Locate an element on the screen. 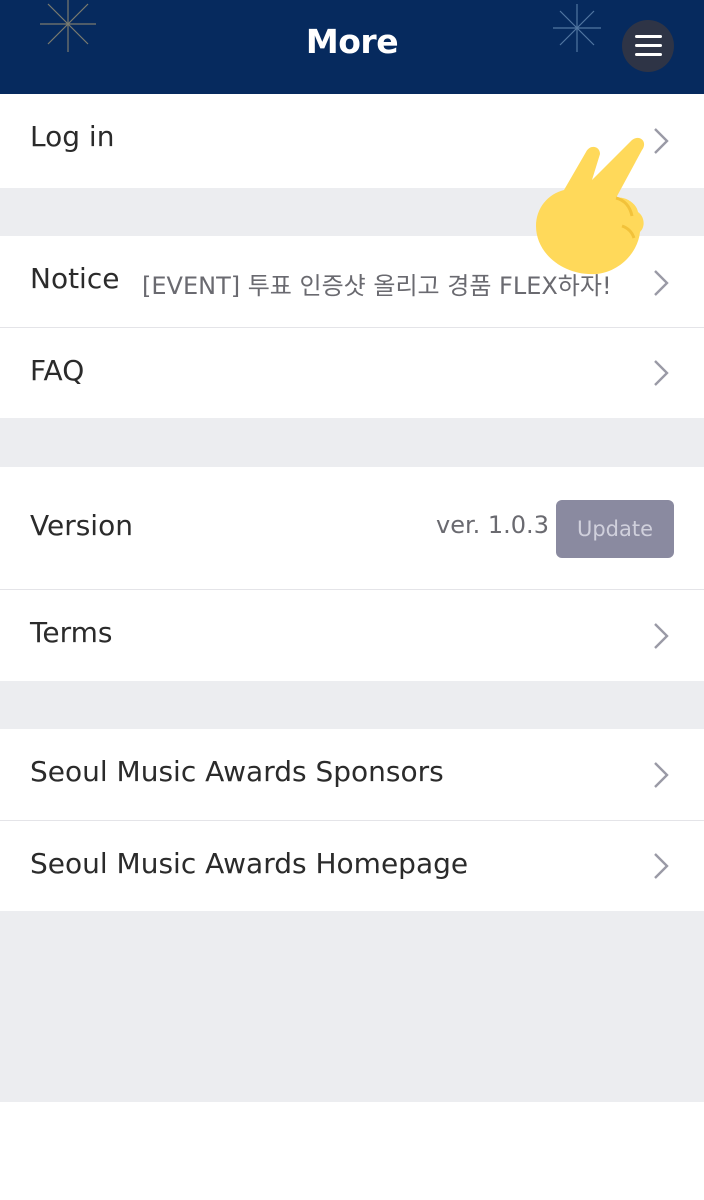  homepage-row: Seoul Music Awards Homepage is located at coordinates (352, 866).